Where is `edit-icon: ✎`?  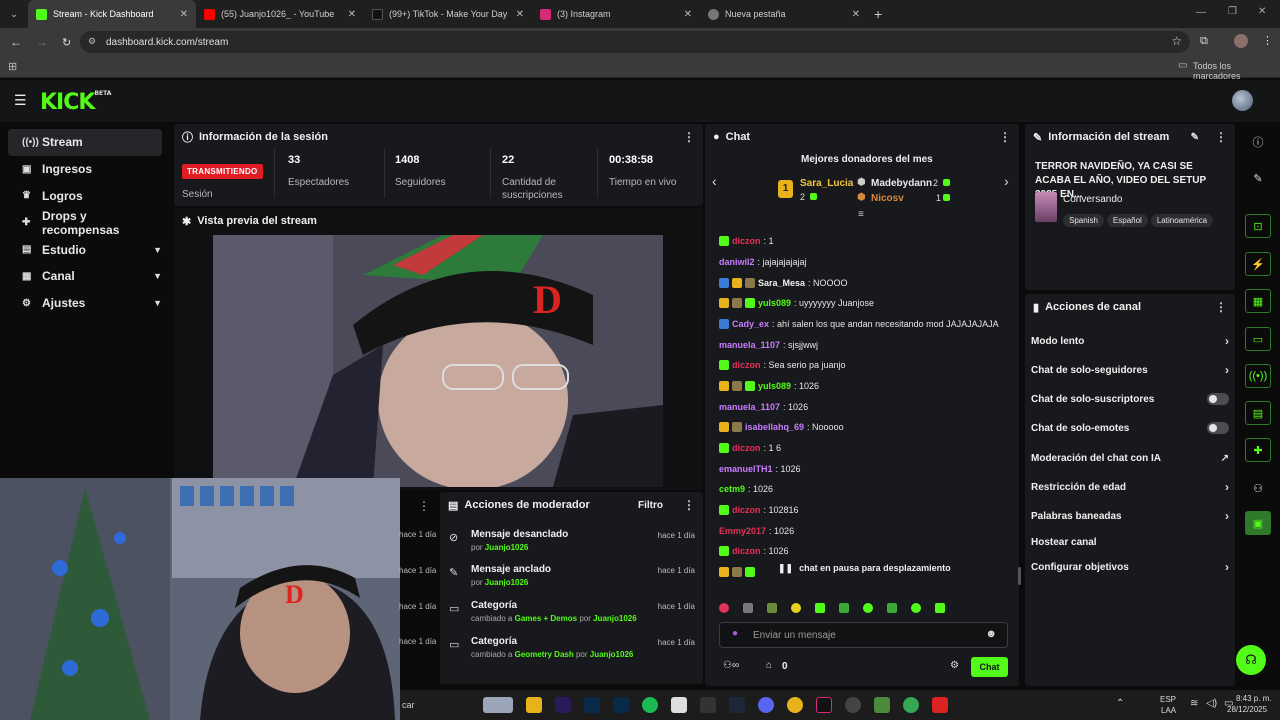
edit-icon: ✎ is located at coordinates (1258, 178).